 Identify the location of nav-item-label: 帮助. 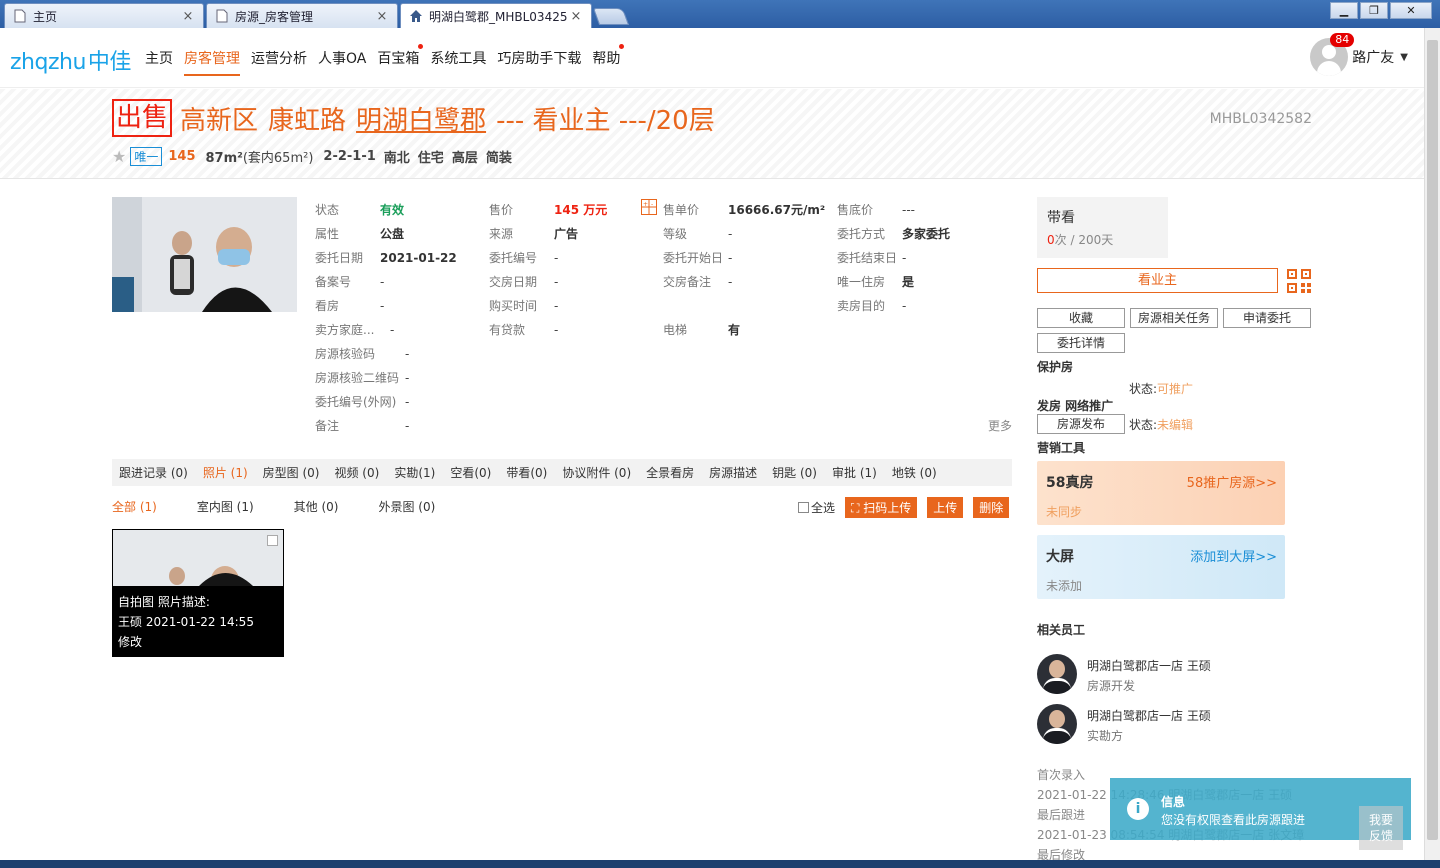
(606, 59).